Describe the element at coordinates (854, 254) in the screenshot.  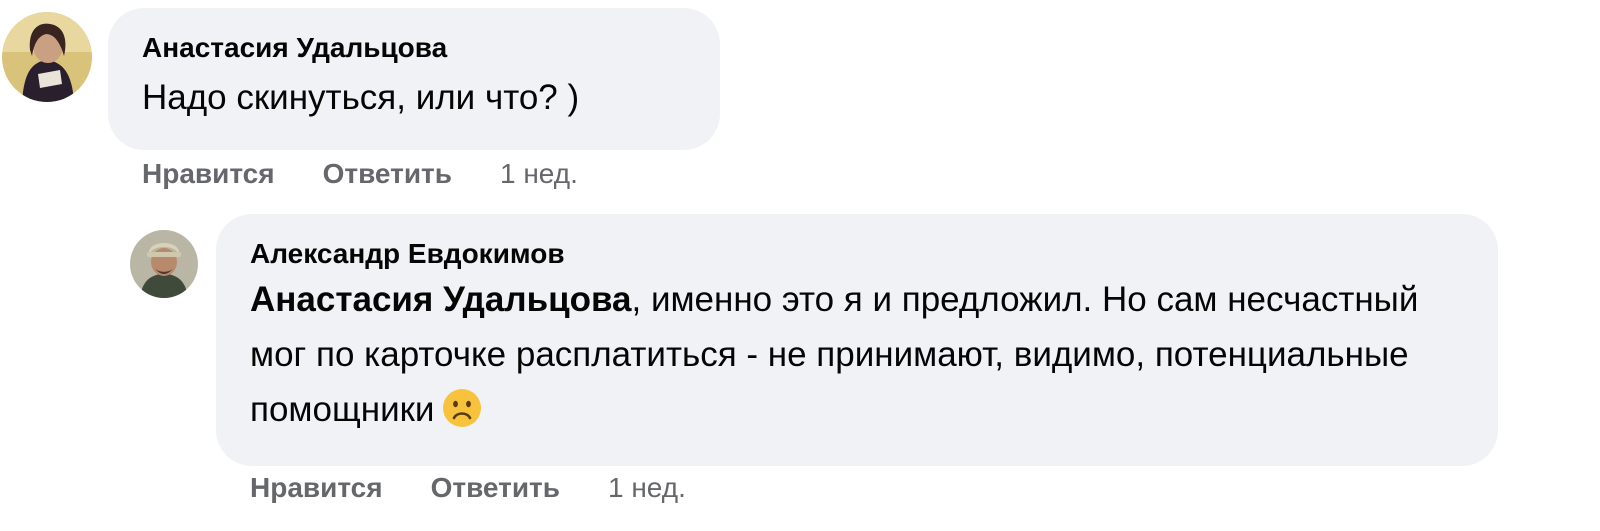
I see `comment-author: Александр Евдокимов` at that location.